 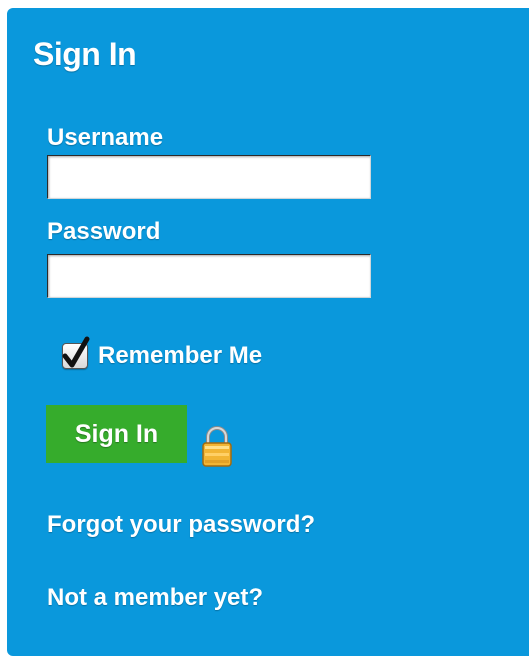 I want to click on username-input, so click(x=209, y=177).